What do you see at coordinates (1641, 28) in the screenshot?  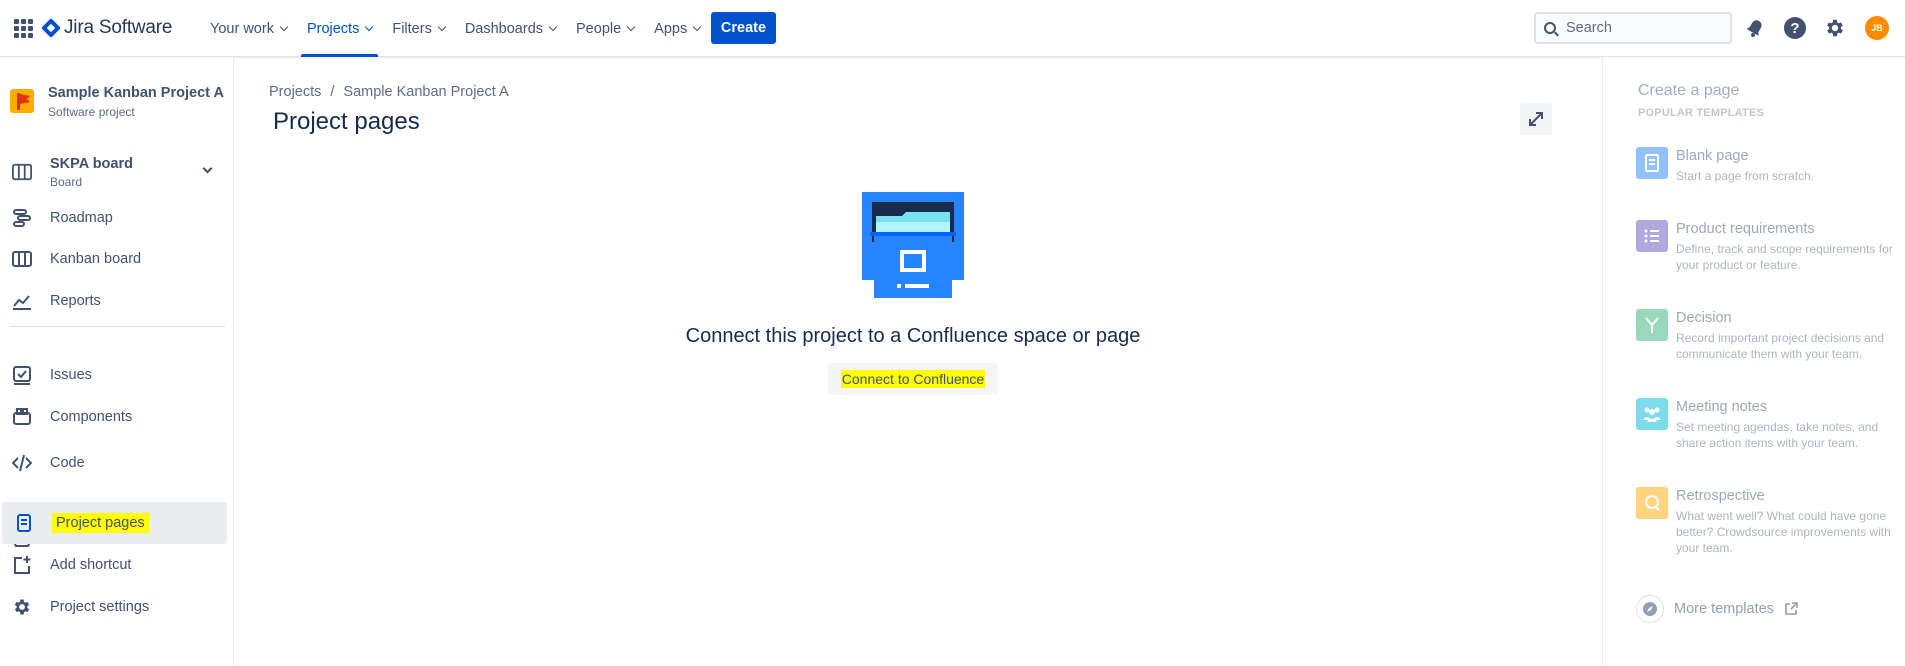 I see `search-input` at bounding box center [1641, 28].